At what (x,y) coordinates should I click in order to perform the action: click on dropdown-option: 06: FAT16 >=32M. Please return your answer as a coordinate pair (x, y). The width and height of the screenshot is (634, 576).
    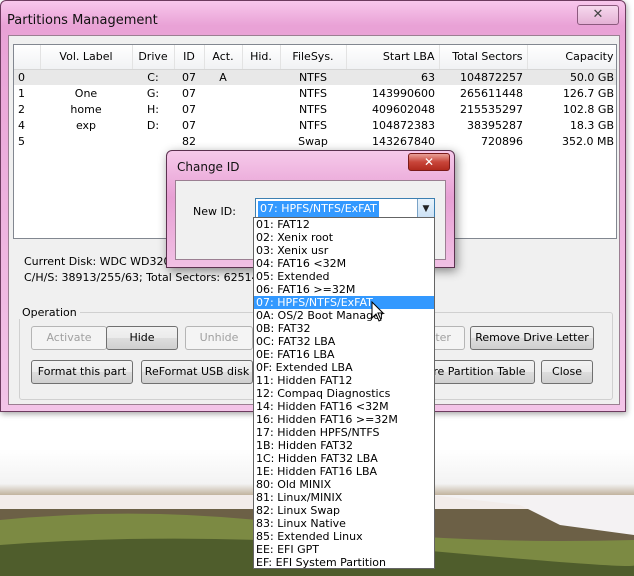
    Looking at the image, I should click on (344, 289).